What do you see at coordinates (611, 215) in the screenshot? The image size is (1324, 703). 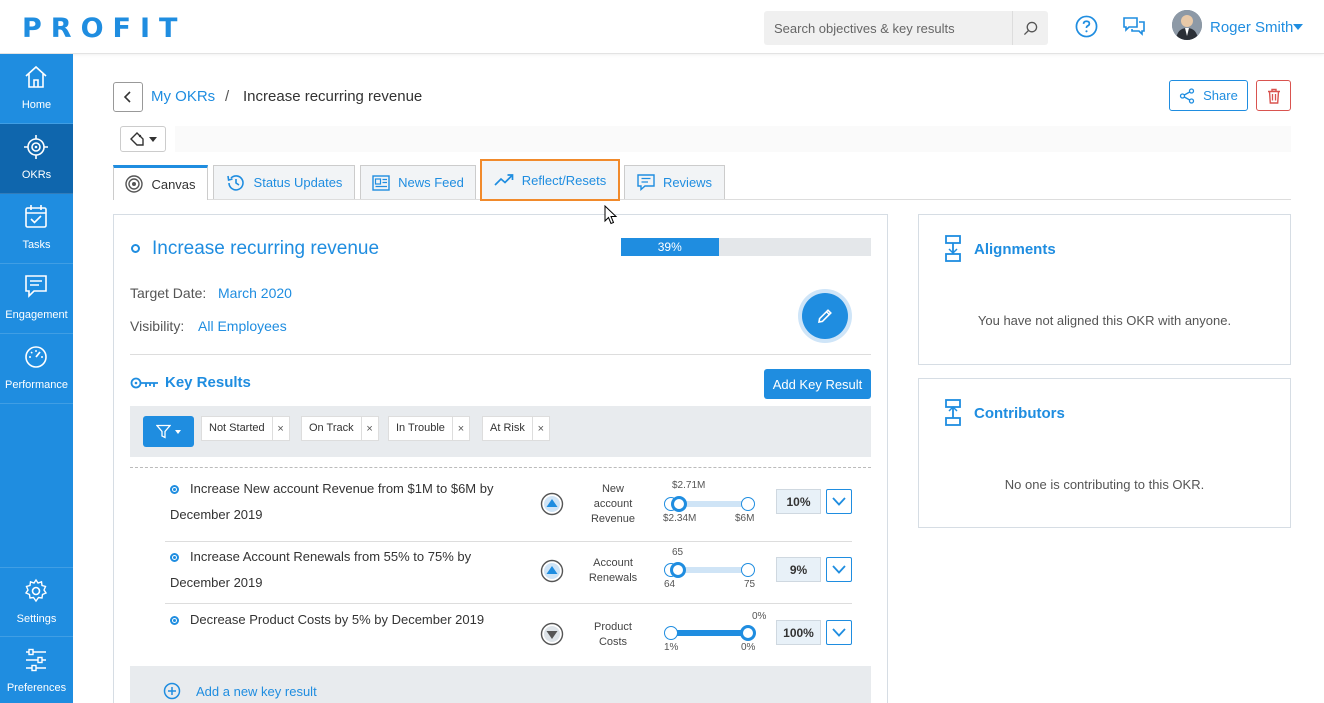 I see `mouse-cursor-icon` at bounding box center [611, 215].